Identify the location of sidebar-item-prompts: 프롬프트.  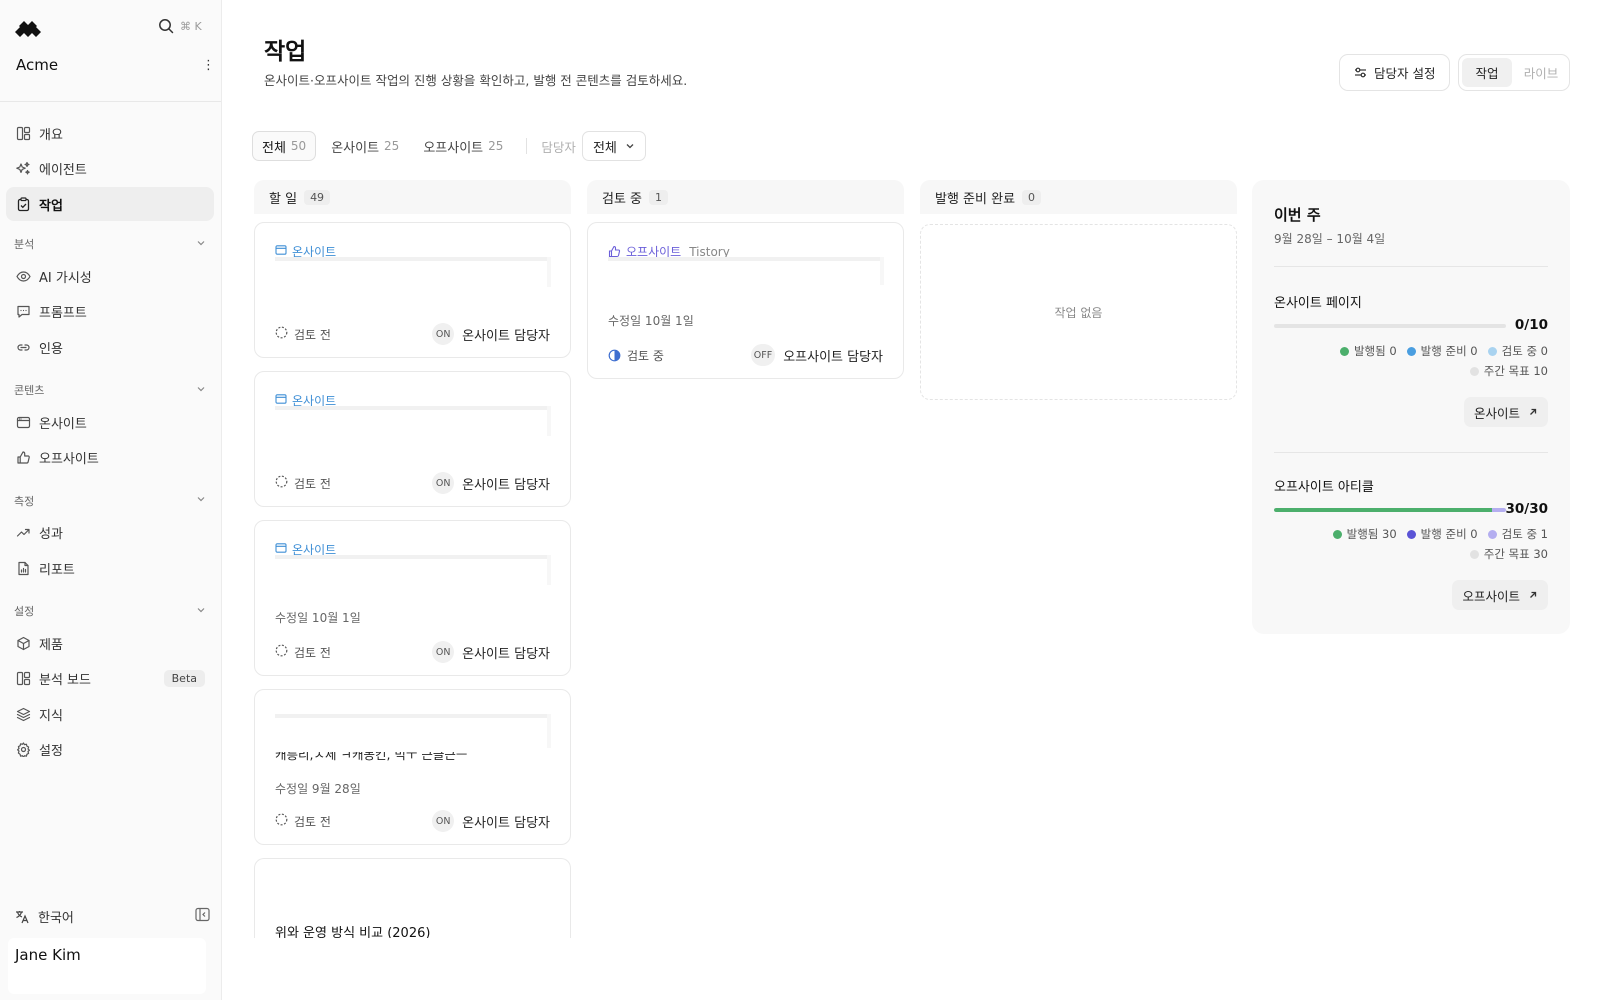
(110, 312).